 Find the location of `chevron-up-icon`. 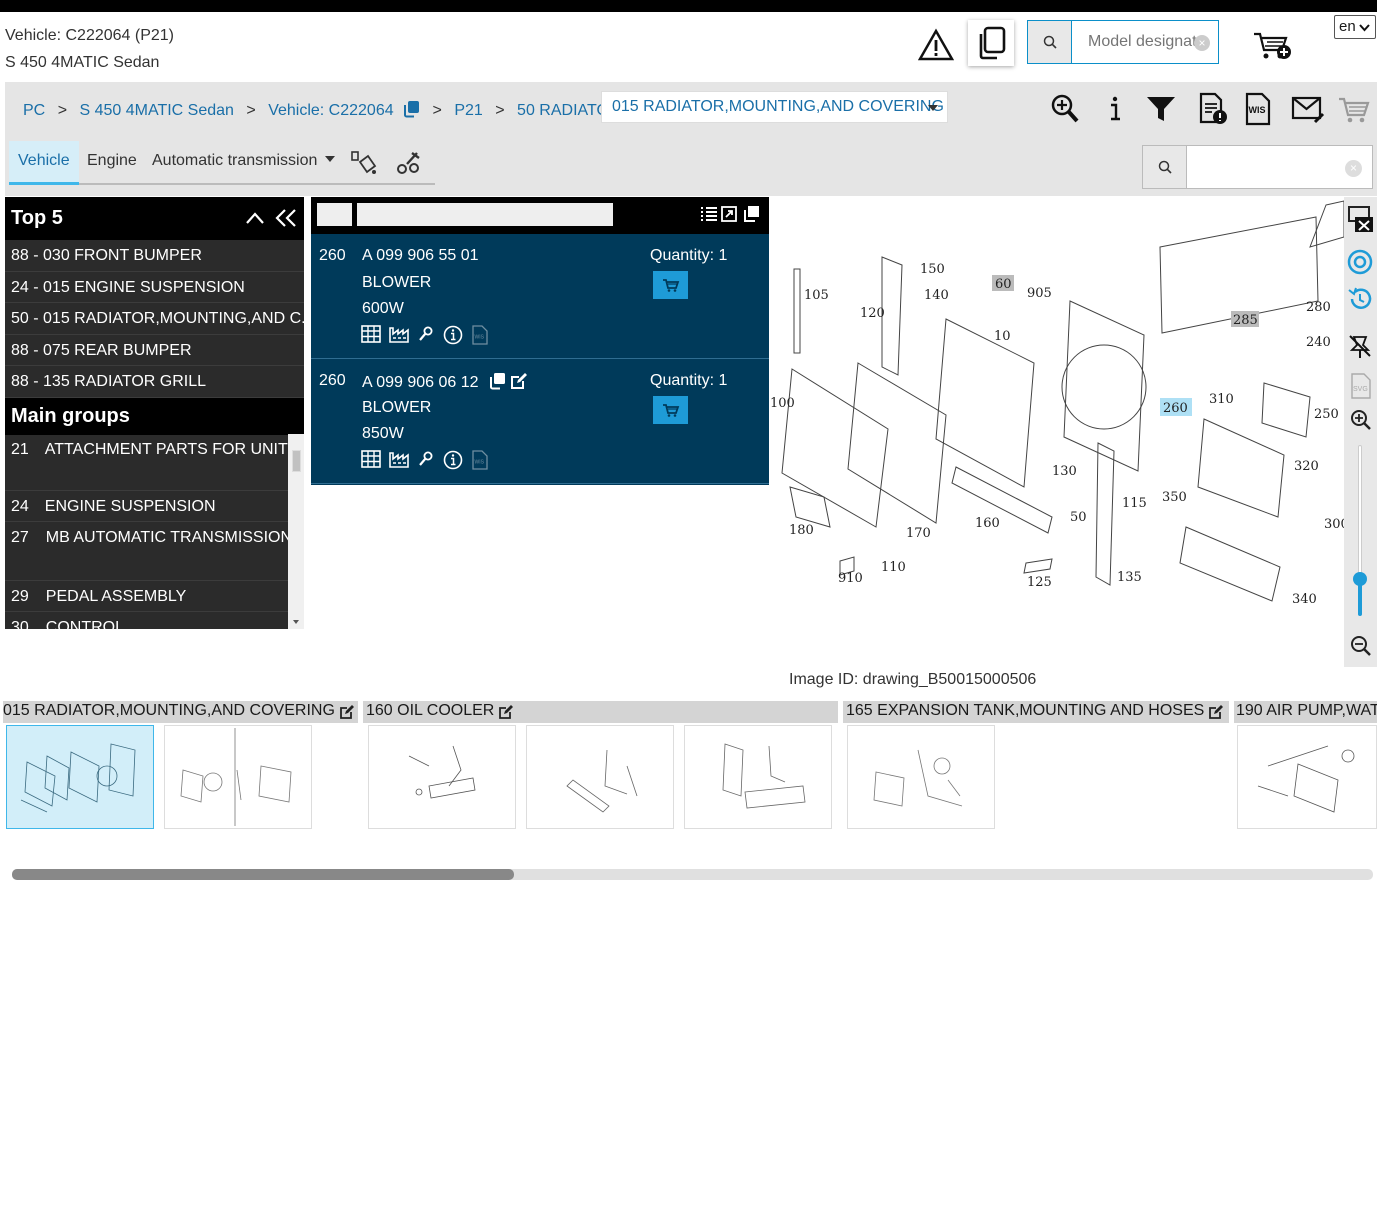

chevron-up-icon is located at coordinates (255, 218).